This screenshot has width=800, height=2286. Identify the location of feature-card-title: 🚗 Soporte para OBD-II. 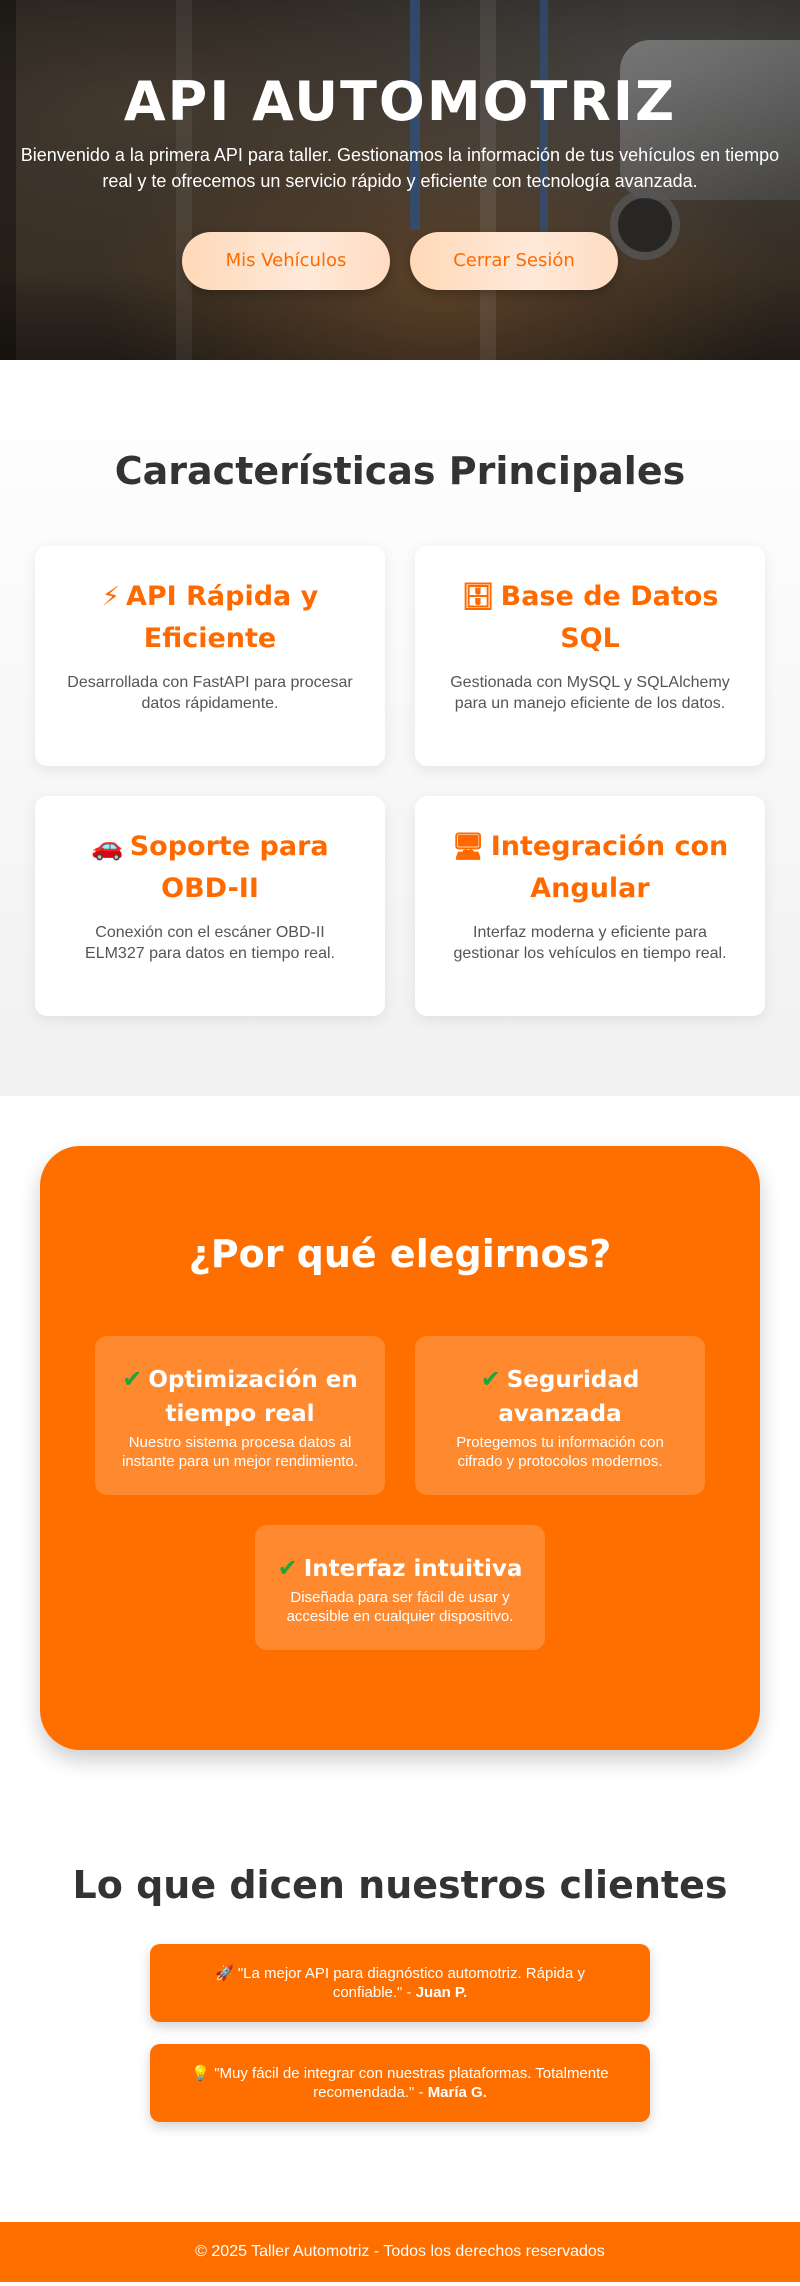
(210, 868).